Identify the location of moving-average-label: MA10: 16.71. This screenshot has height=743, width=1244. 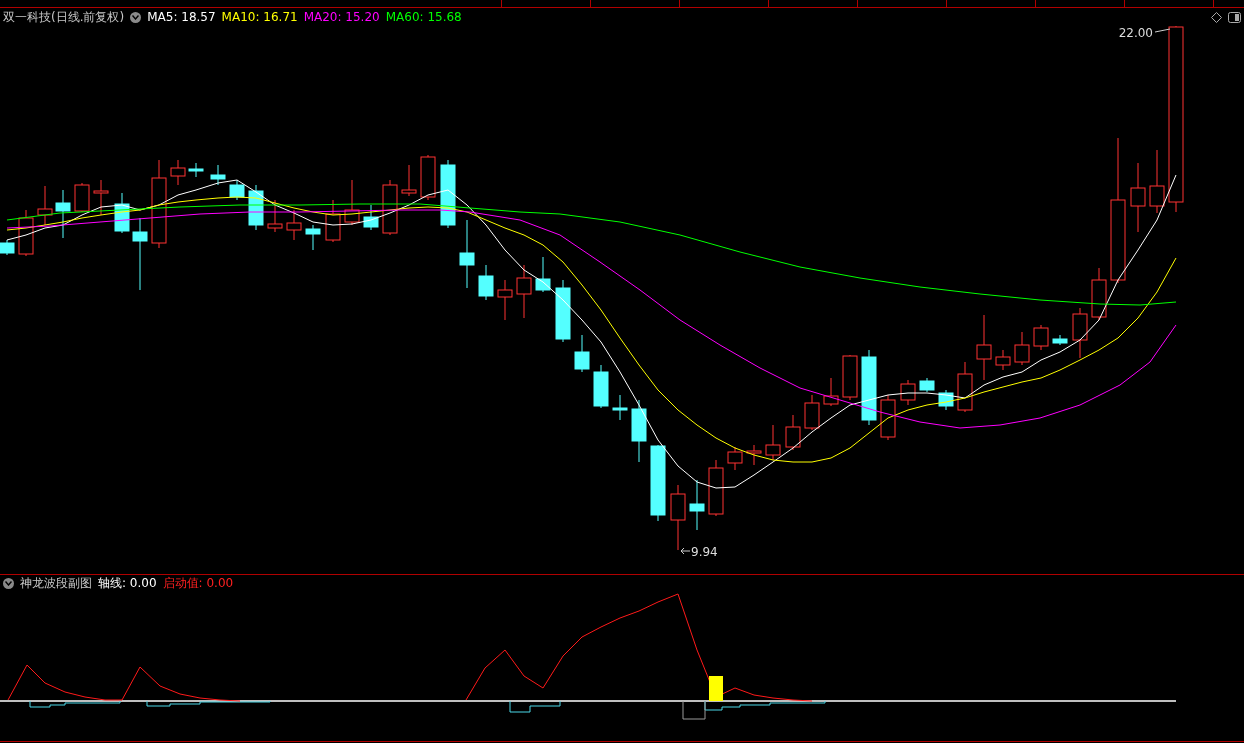
(259, 17).